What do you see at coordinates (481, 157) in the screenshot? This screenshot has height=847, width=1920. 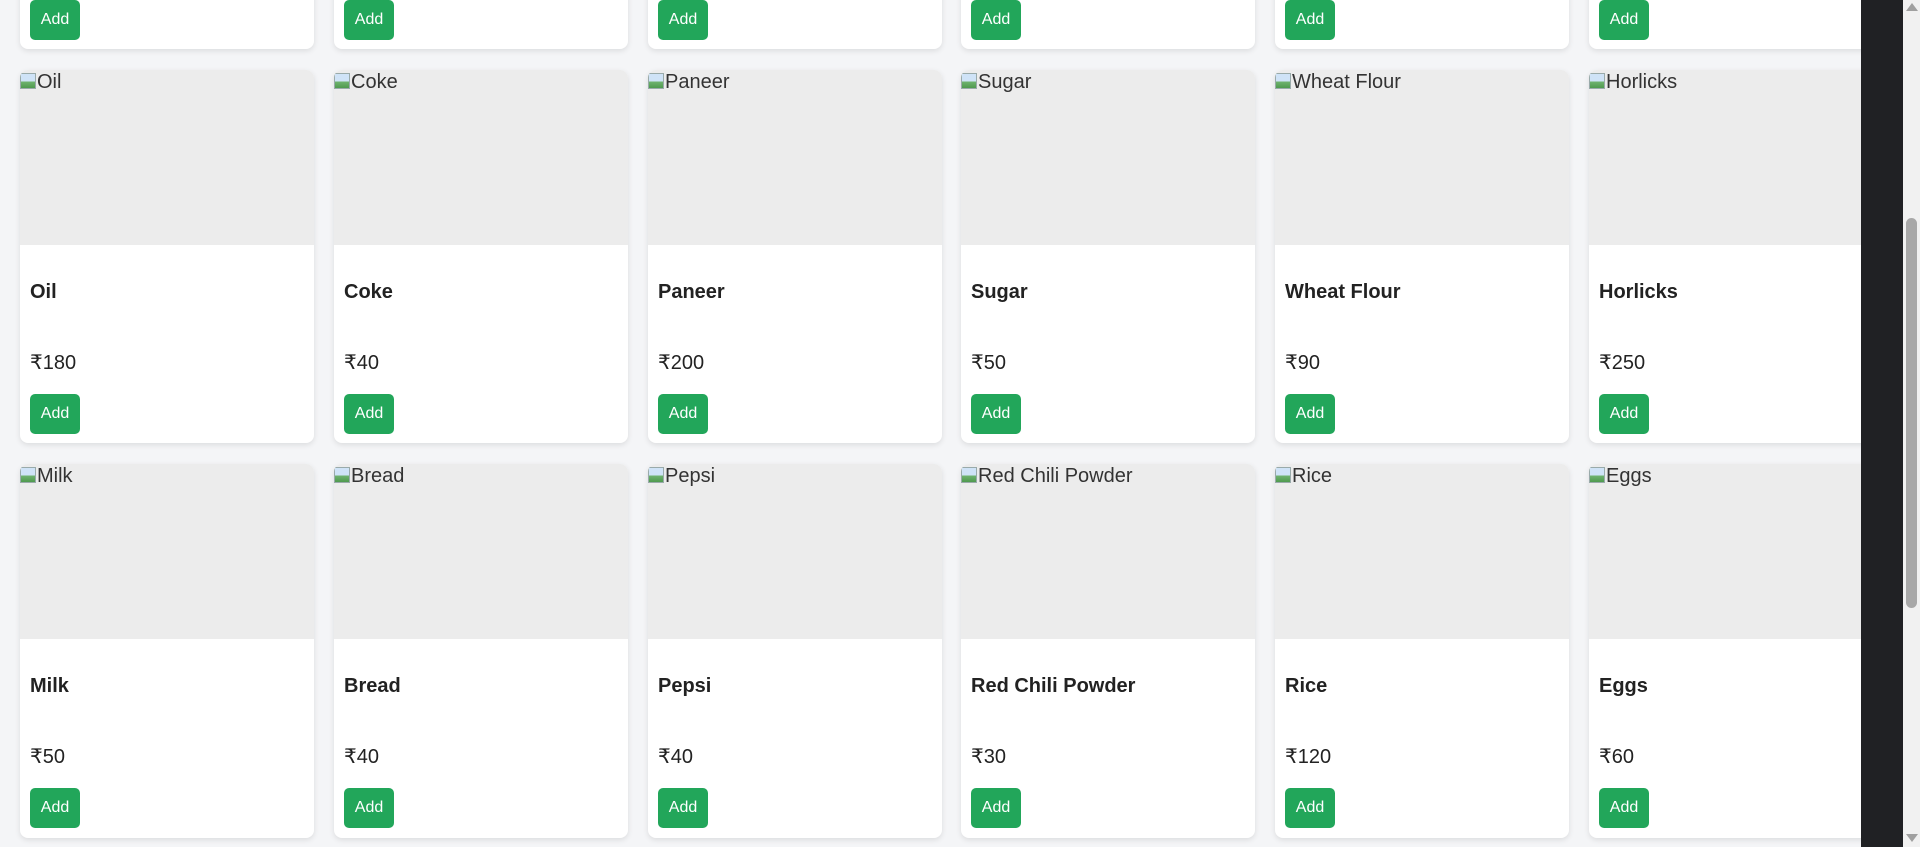 I see `product-image: Coke` at bounding box center [481, 157].